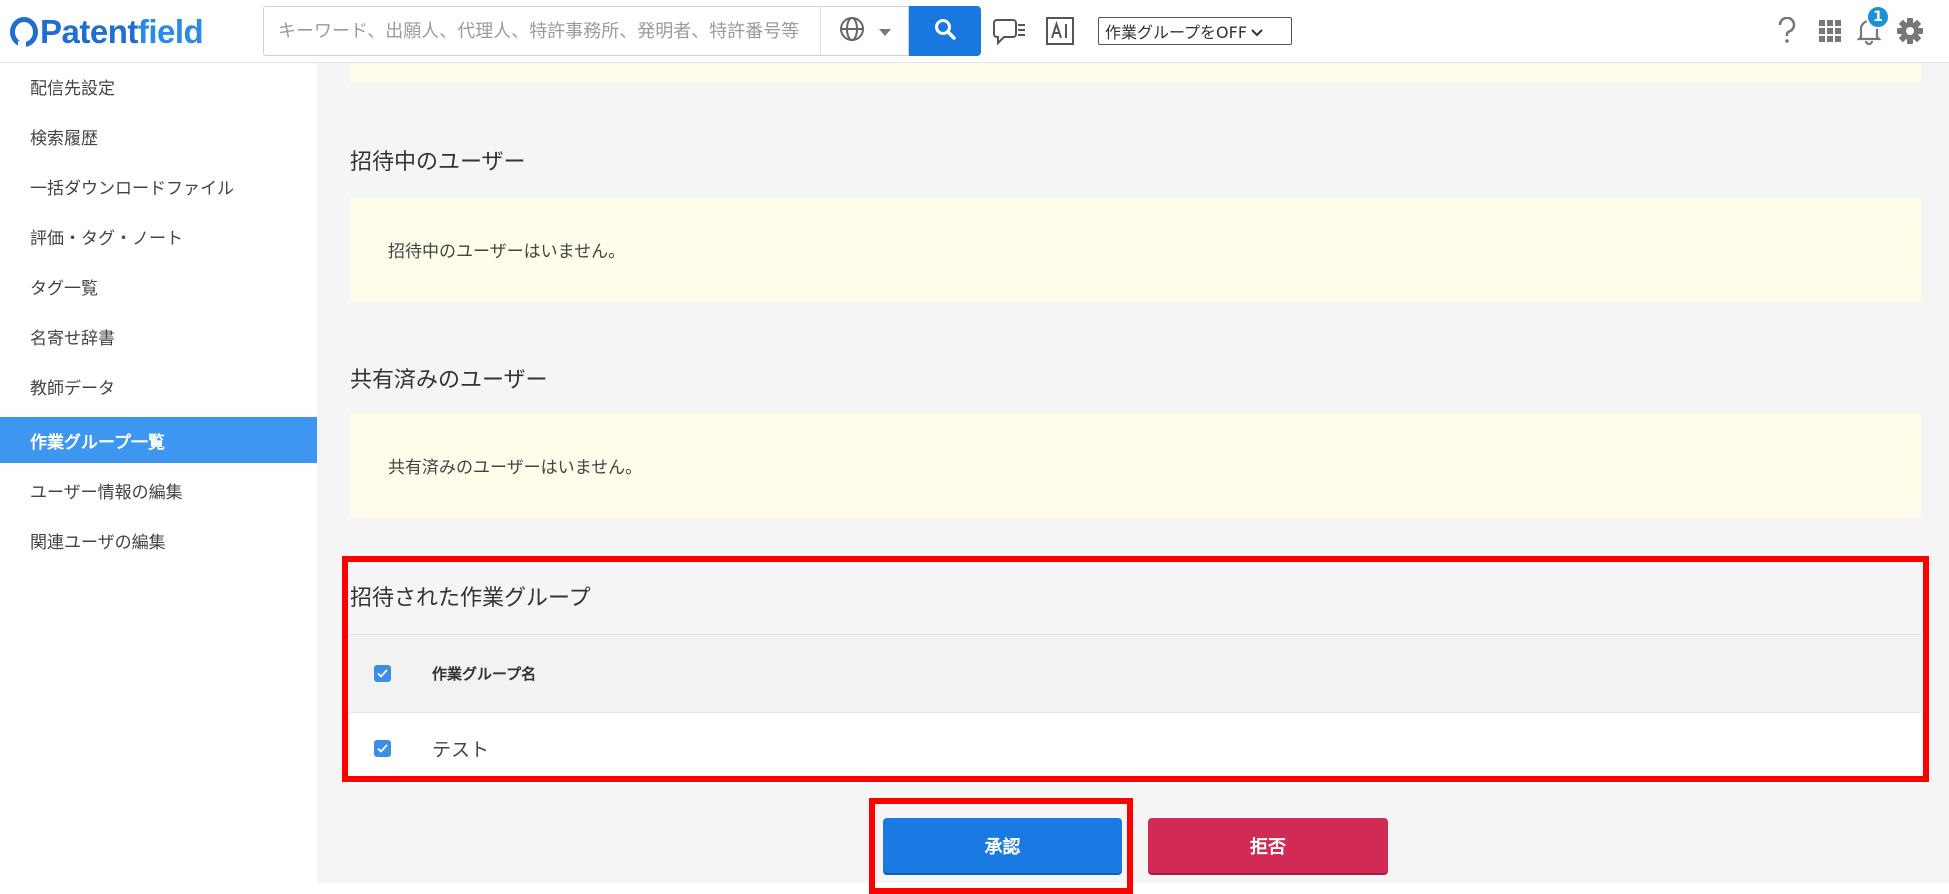 Image resolution: width=1949 pixels, height=894 pixels. Describe the element at coordinates (72, 388) in the screenshot. I see `sidebar-item-label: 教師データ` at that location.